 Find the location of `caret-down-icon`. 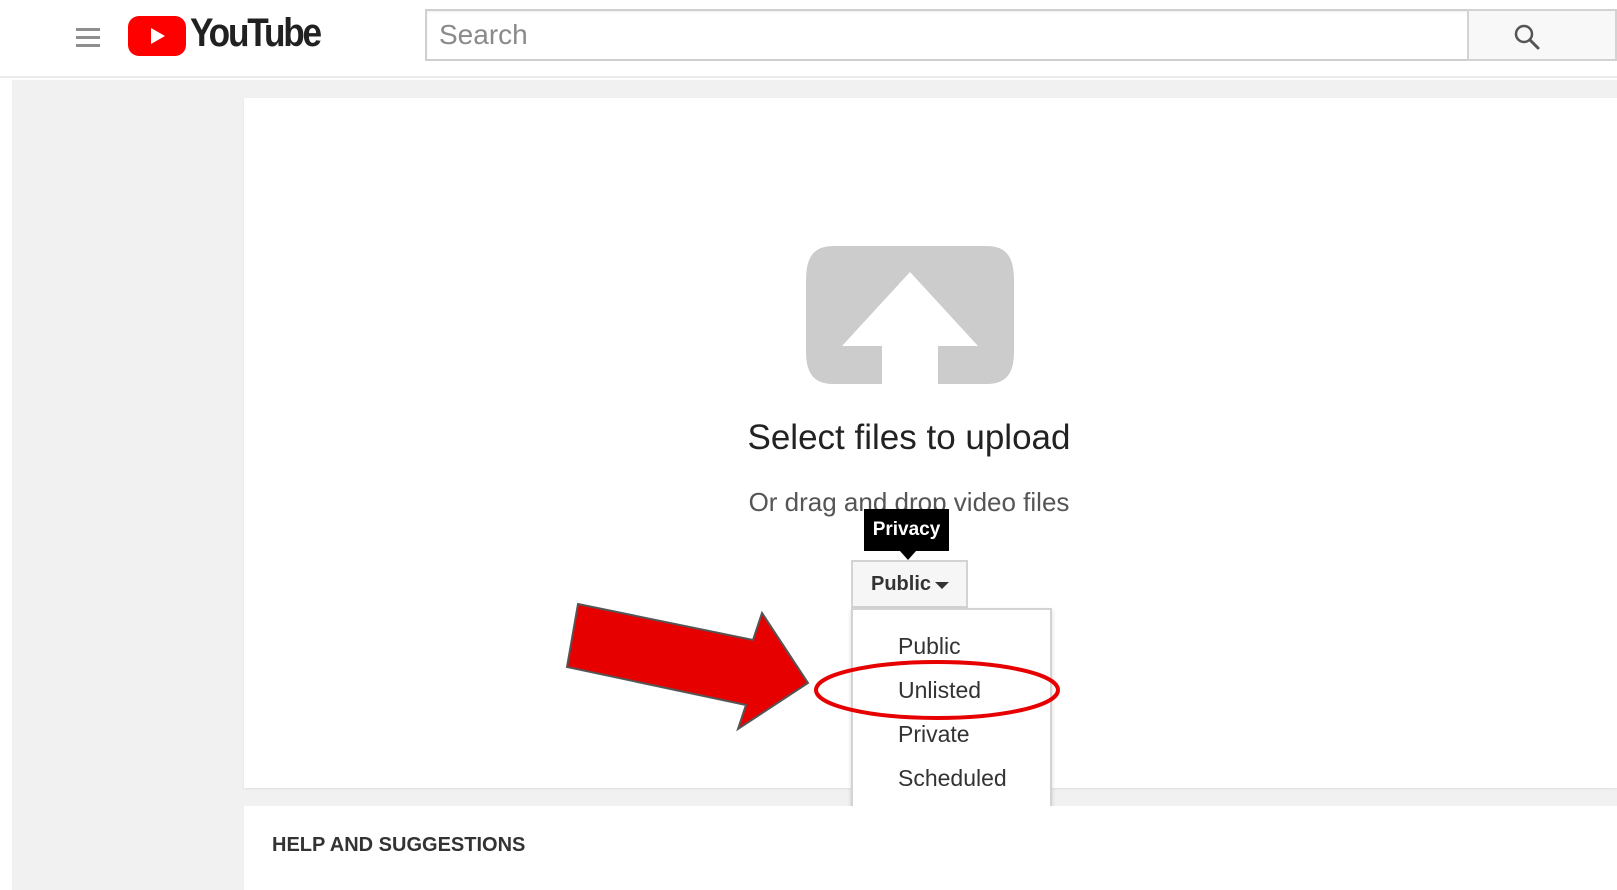

caret-down-icon is located at coordinates (942, 585).